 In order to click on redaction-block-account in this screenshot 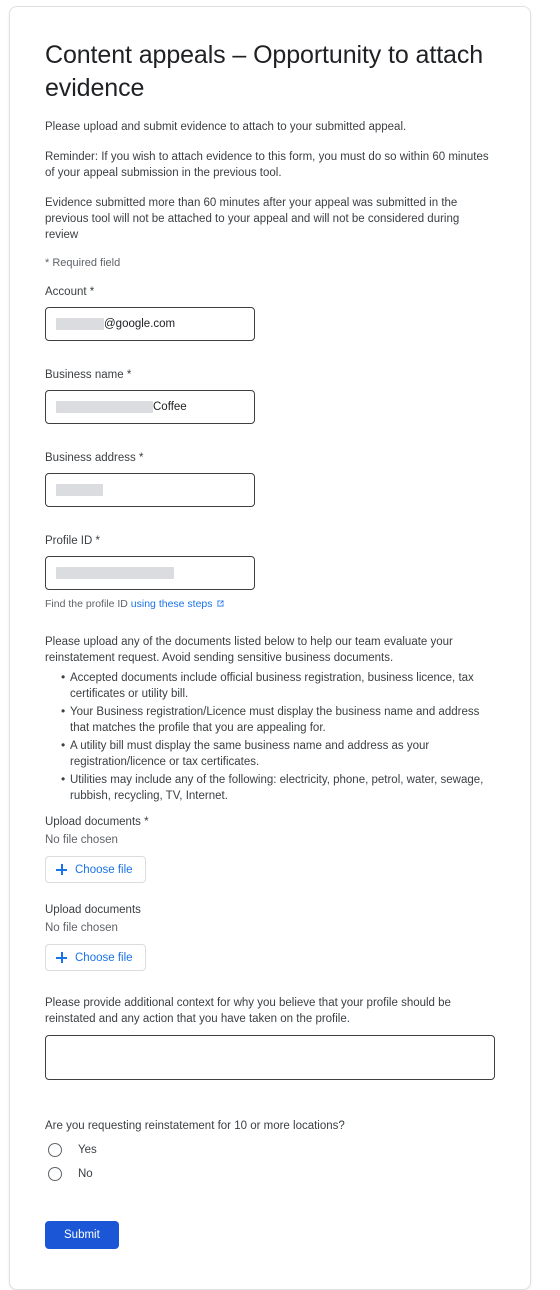, I will do `click(80, 324)`.